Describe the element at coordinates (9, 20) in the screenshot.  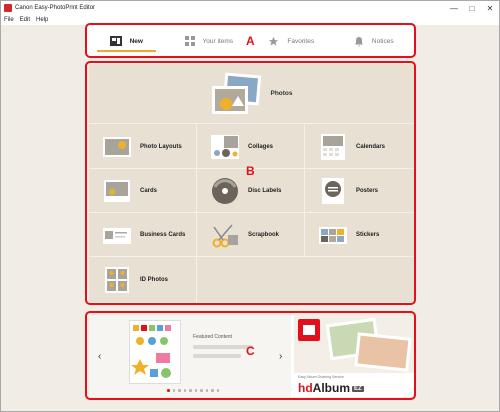
I see `menu-file: File` at that location.